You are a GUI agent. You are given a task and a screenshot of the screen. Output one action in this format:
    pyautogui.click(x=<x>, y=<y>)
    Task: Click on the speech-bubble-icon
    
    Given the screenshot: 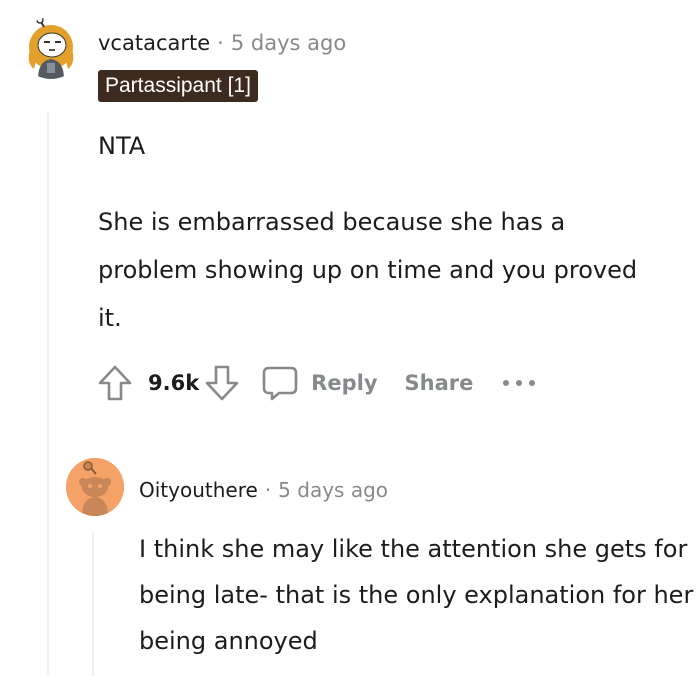 What is the action you would take?
    pyautogui.click(x=280, y=383)
    